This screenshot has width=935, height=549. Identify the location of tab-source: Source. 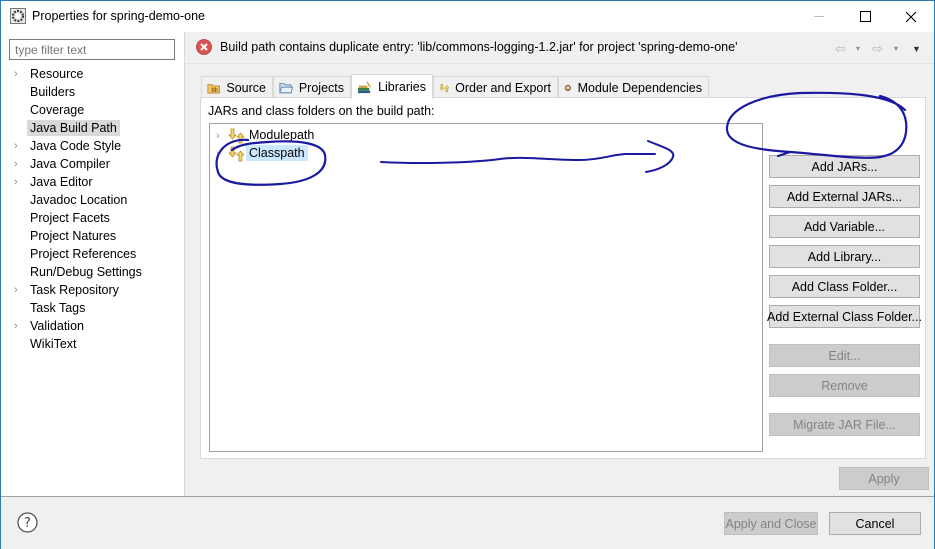
(237, 87).